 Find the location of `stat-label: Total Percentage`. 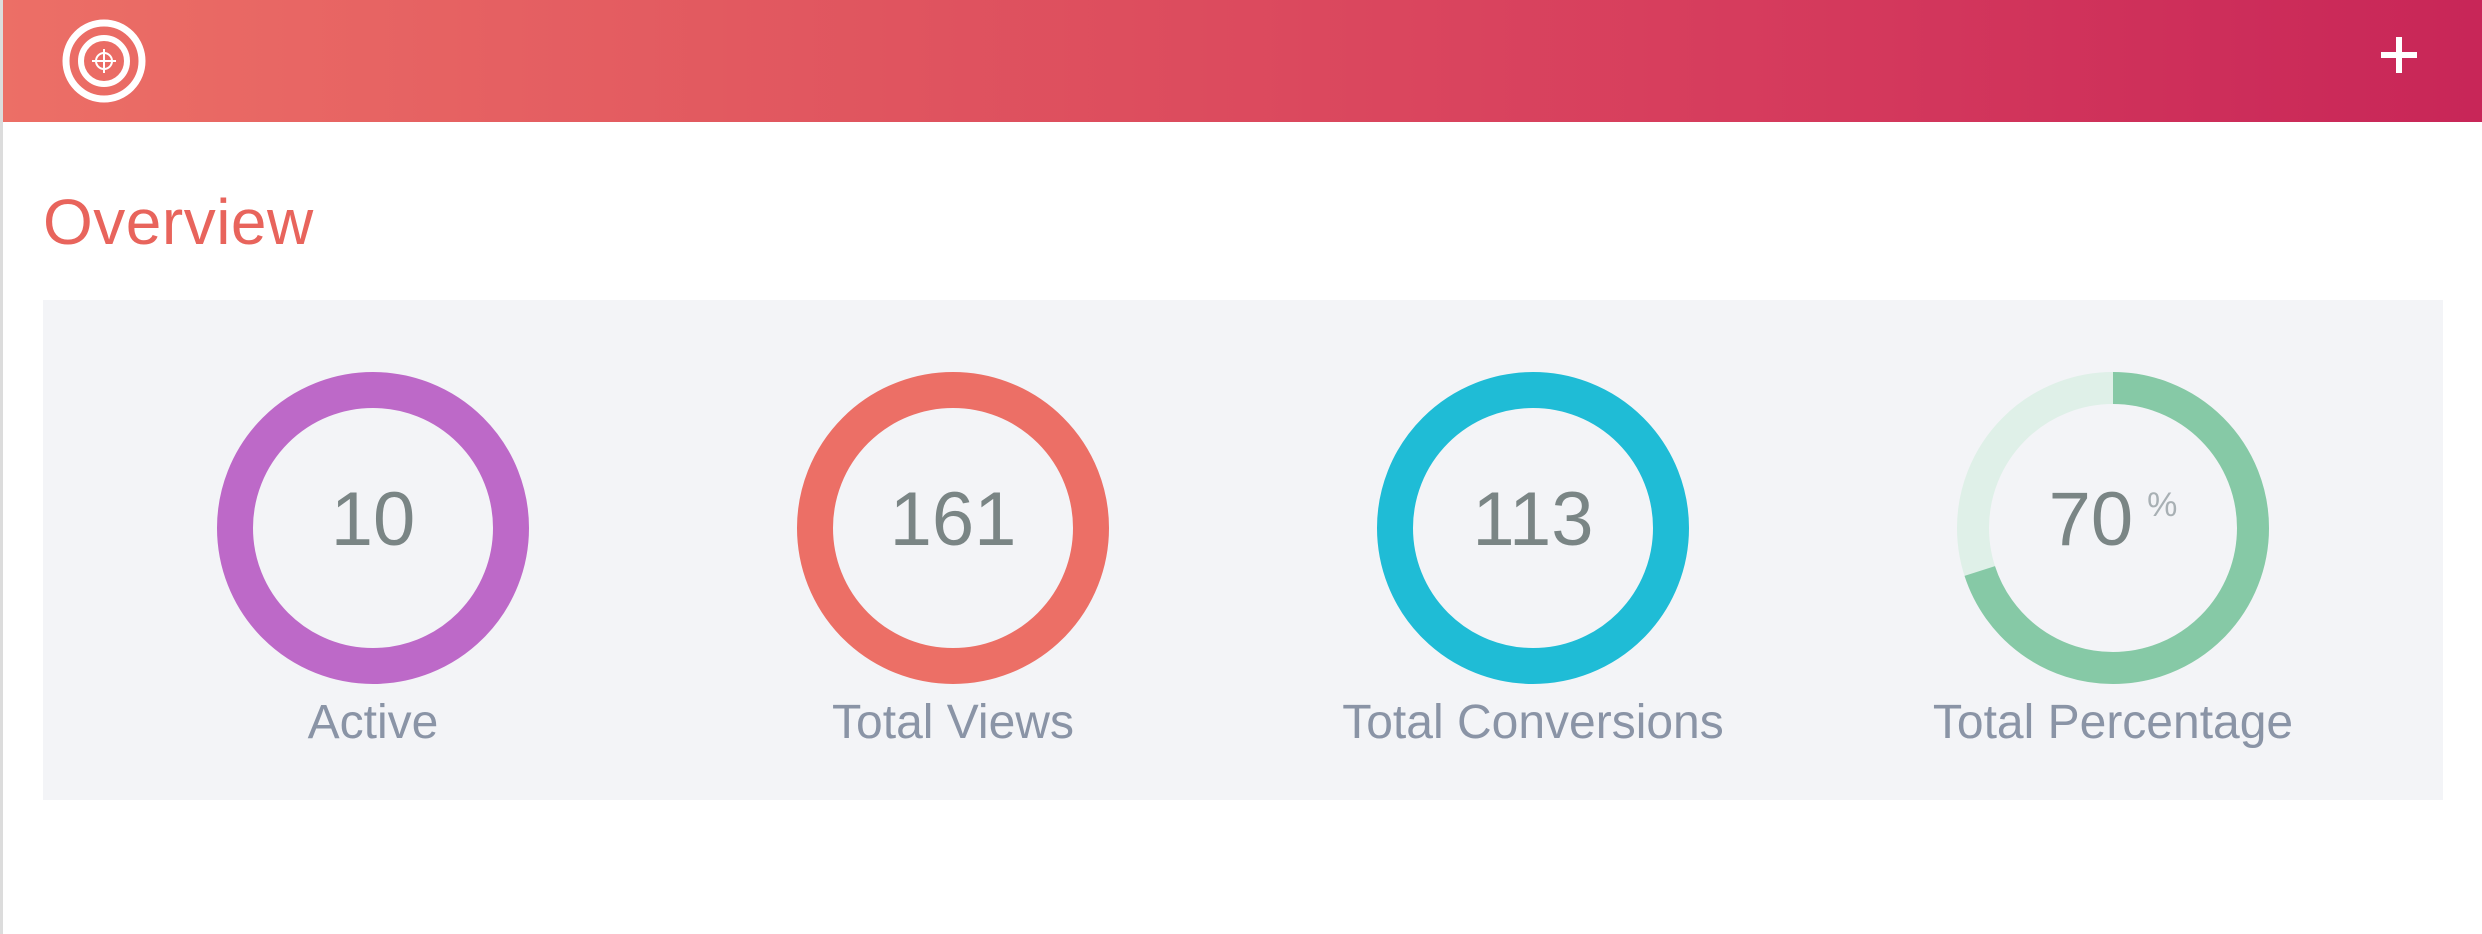

stat-label: Total Percentage is located at coordinates (2113, 722).